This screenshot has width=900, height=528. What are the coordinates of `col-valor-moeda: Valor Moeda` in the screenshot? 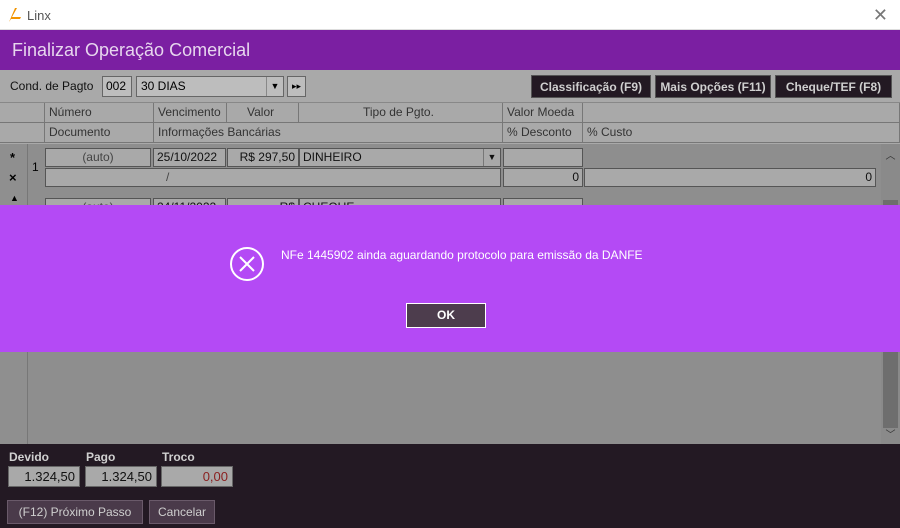 It's located at (543, 113).